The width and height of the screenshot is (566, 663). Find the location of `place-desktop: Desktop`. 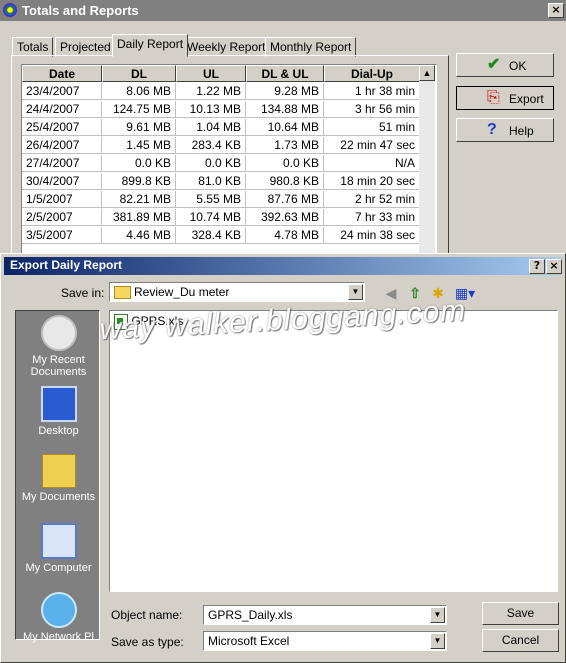

place-desktop: Desktop is located at coordinates (58, 411).